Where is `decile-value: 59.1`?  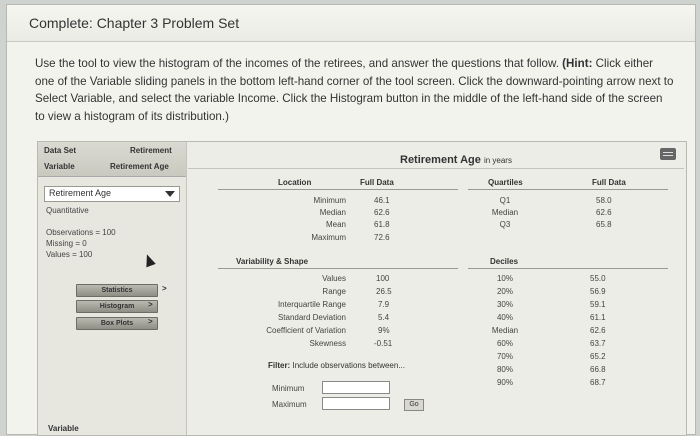 decile-value: 59.1 is located at coordinates (598, 304).